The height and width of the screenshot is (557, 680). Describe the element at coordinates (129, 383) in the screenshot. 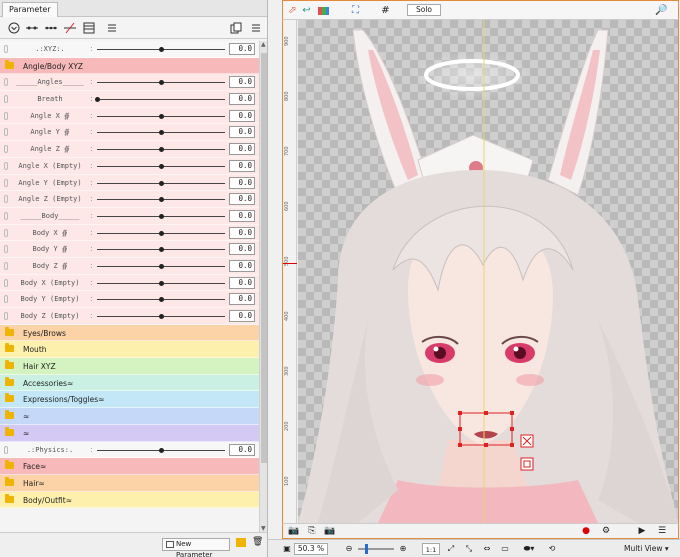

I see `parameter-group-row: Accessories≈` at that location.